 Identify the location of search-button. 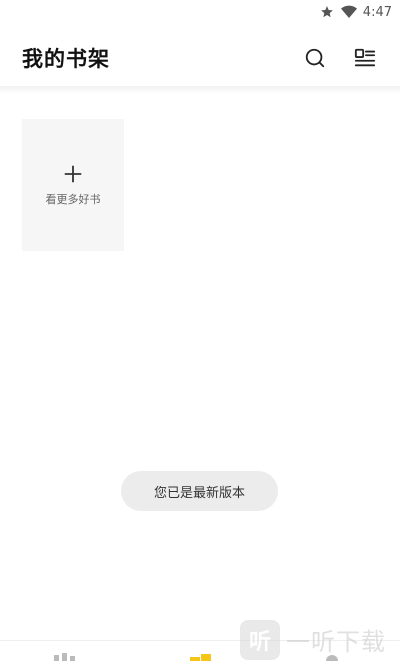
(315, 58).